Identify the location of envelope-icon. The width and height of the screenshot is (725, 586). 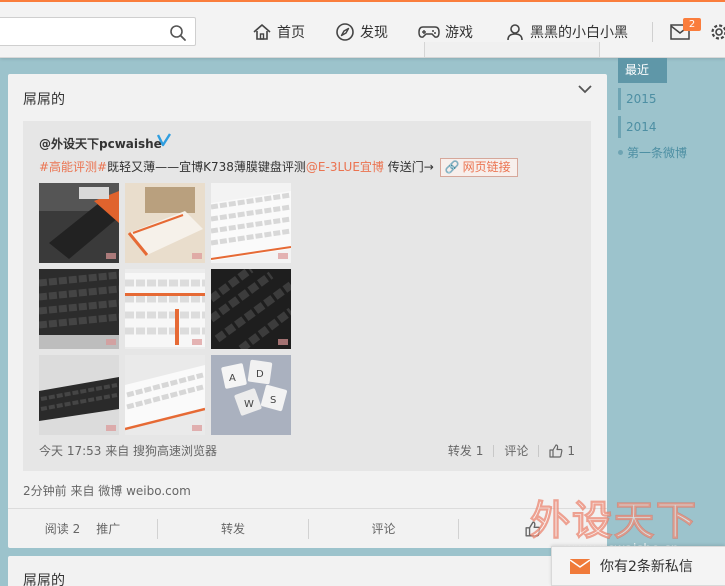
(580, 566).